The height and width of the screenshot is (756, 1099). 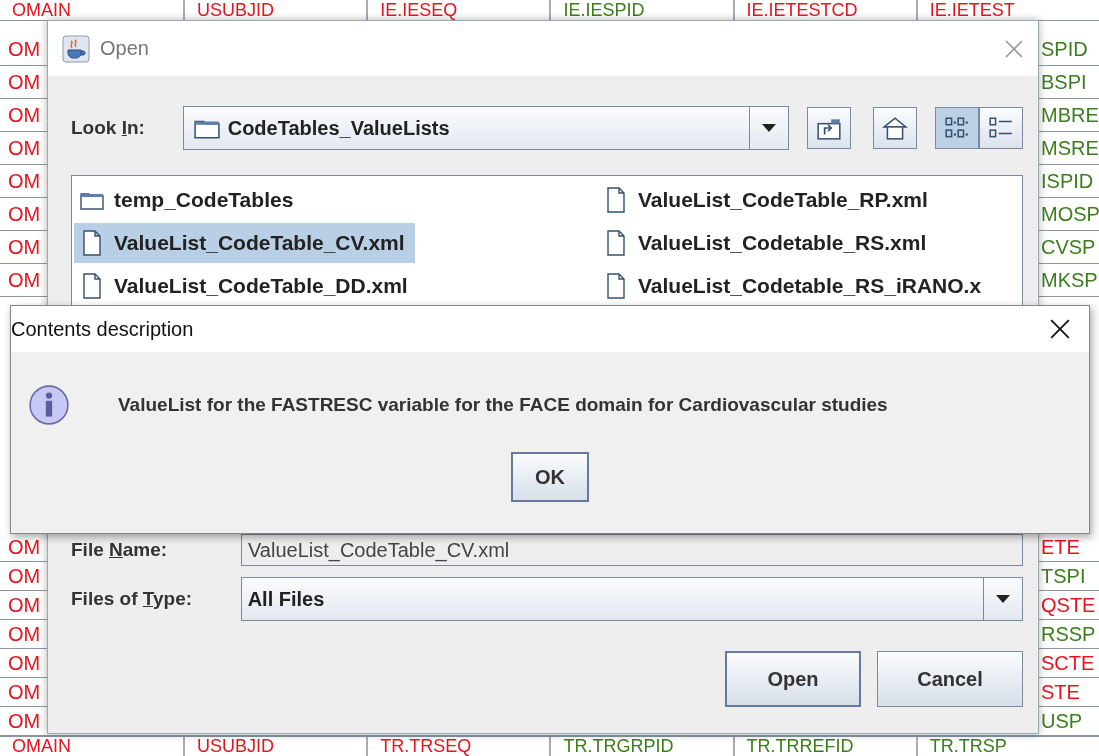 I want to click on close-icon, so click(x=1060, y=329).